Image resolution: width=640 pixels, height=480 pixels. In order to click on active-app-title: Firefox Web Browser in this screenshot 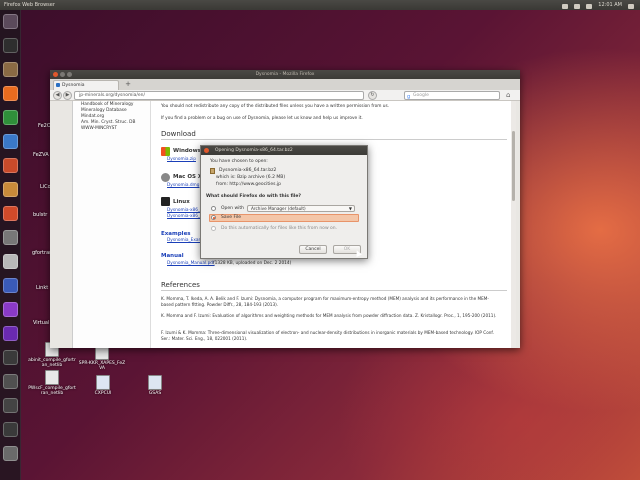, I will do `click(29, 5)`.